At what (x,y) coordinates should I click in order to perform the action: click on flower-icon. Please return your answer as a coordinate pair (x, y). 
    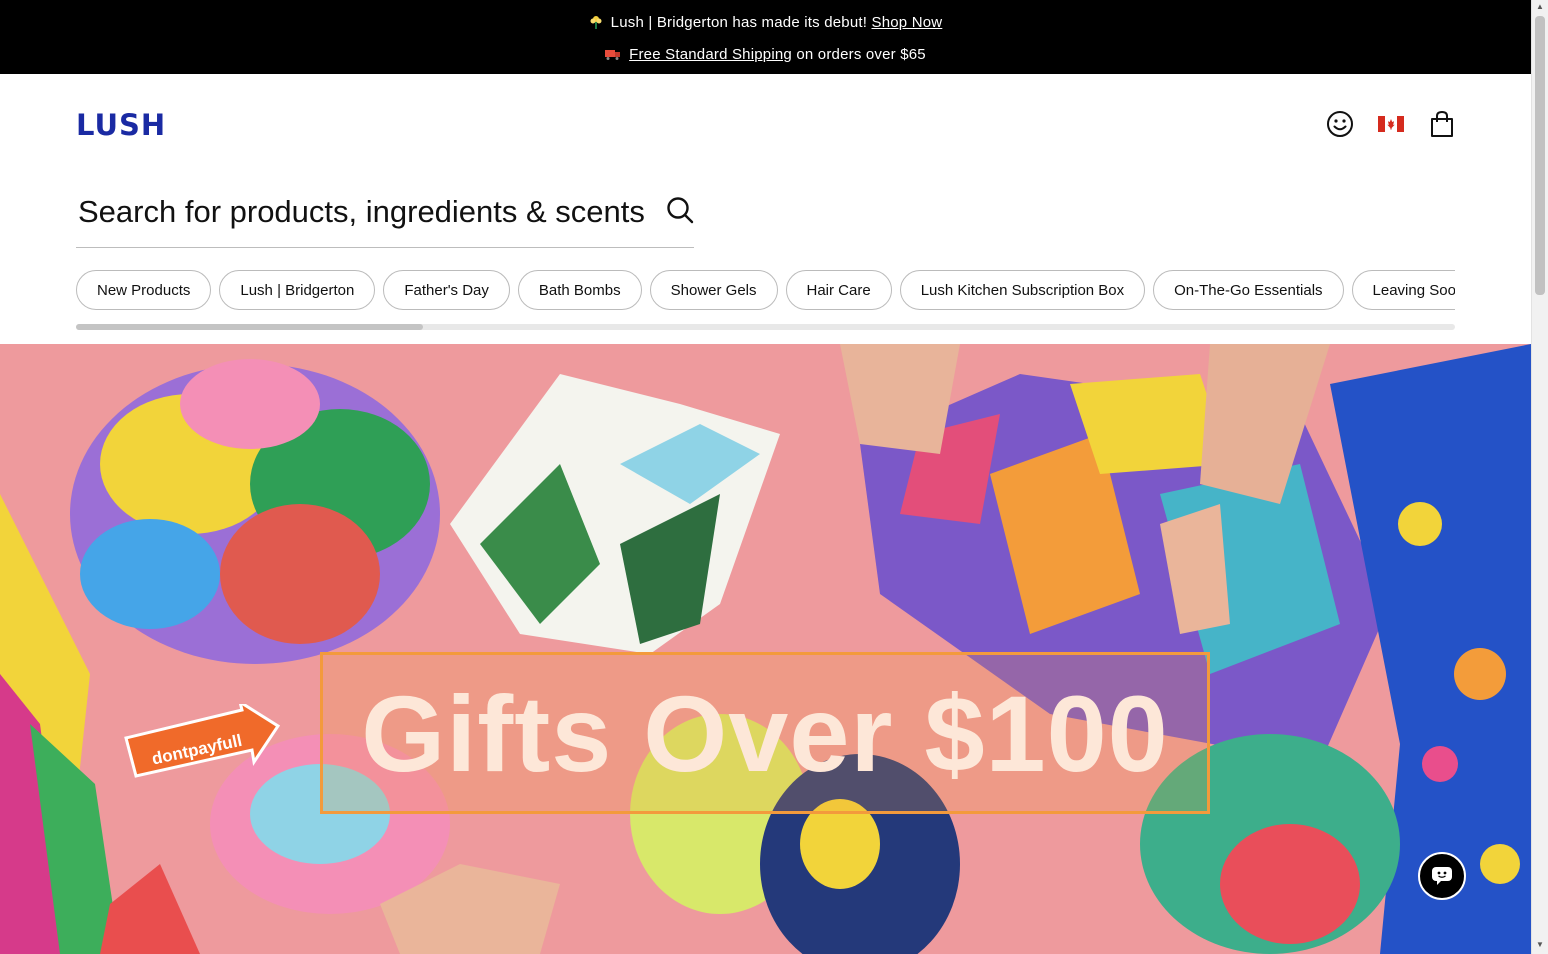
    Looking at the image, I should click on (596, 22).